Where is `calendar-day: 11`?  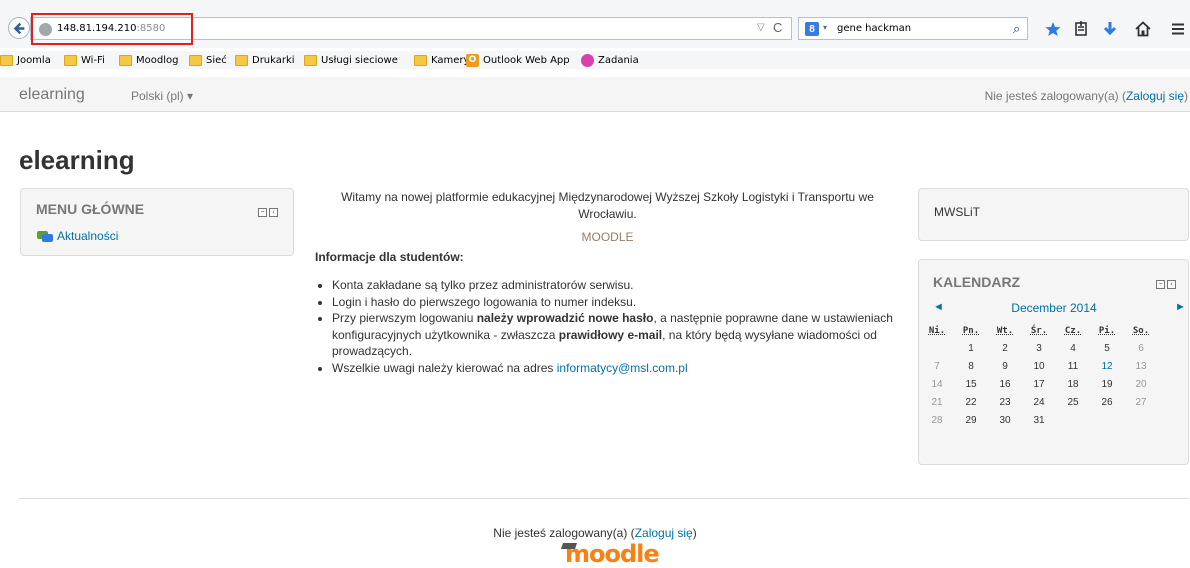
calendar-day: 11 is located at coordinates (1073, 366).